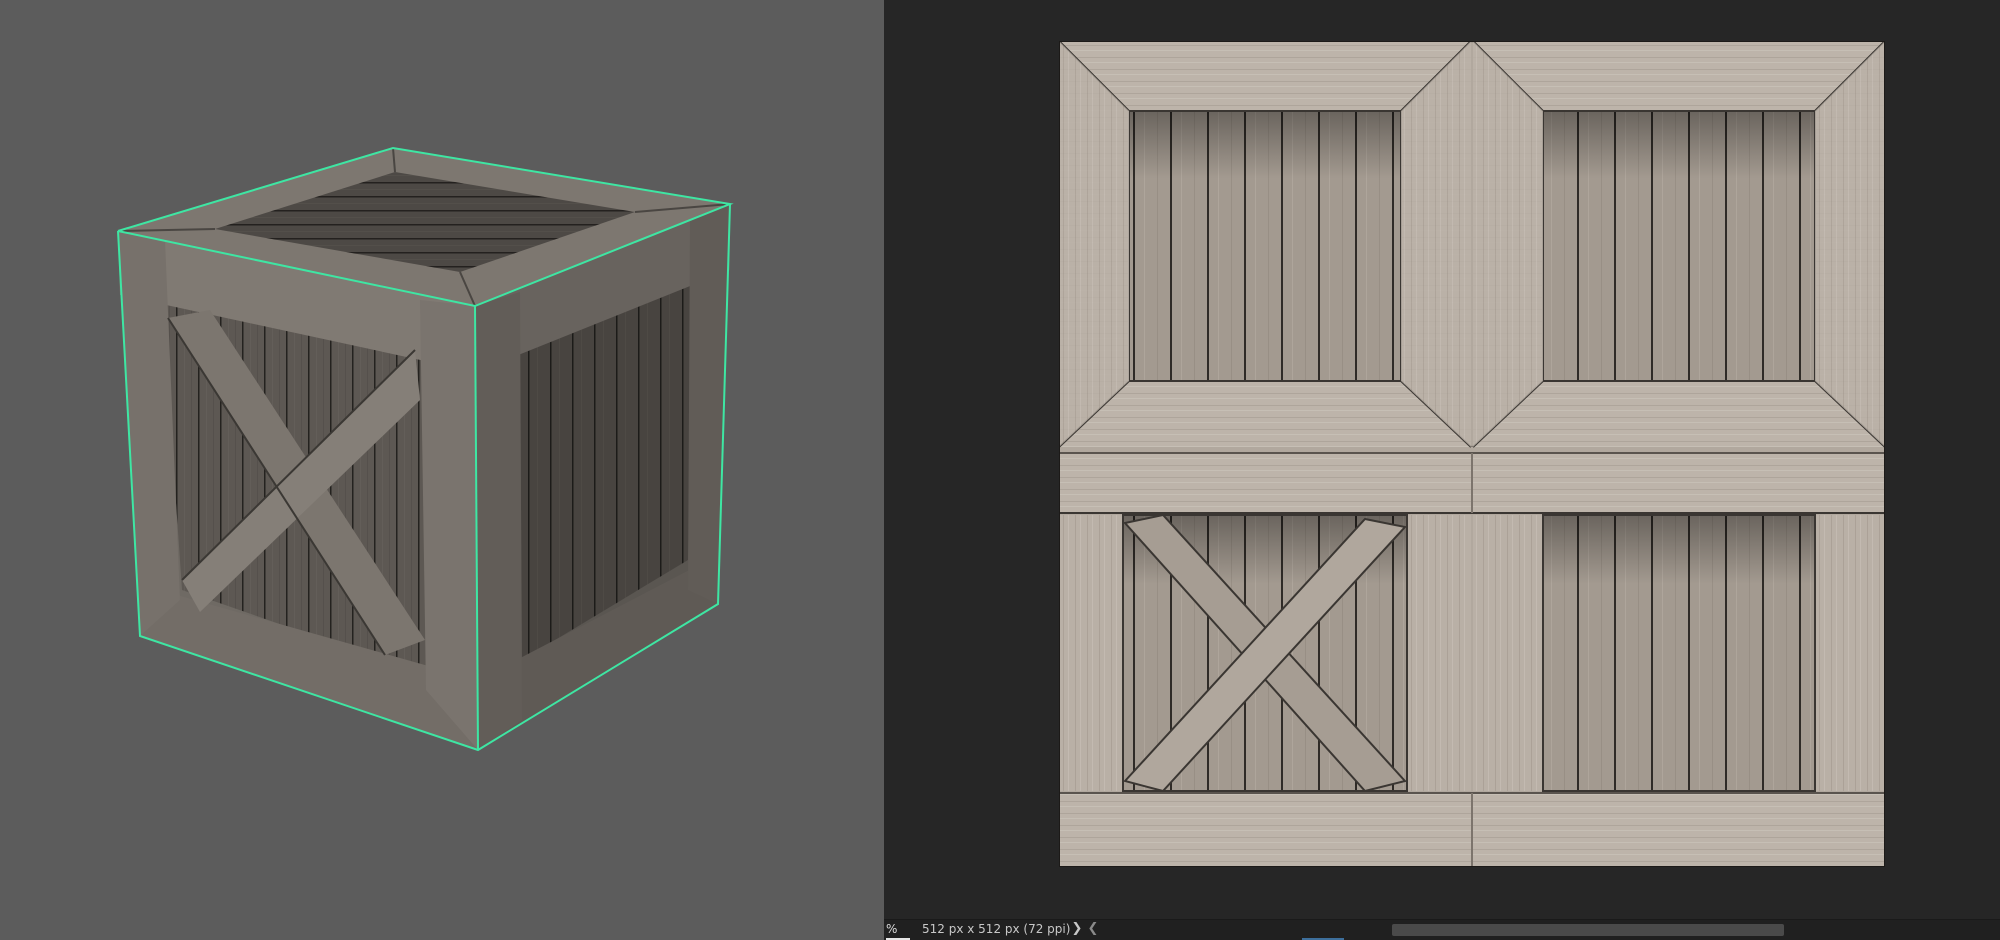 The width and height of the screenshot is (2000, 940). Describe the element at coordinates (996, 929) in the screenshot. I see `document-info: 512 px x 512 px (72 ppi)` at that location.